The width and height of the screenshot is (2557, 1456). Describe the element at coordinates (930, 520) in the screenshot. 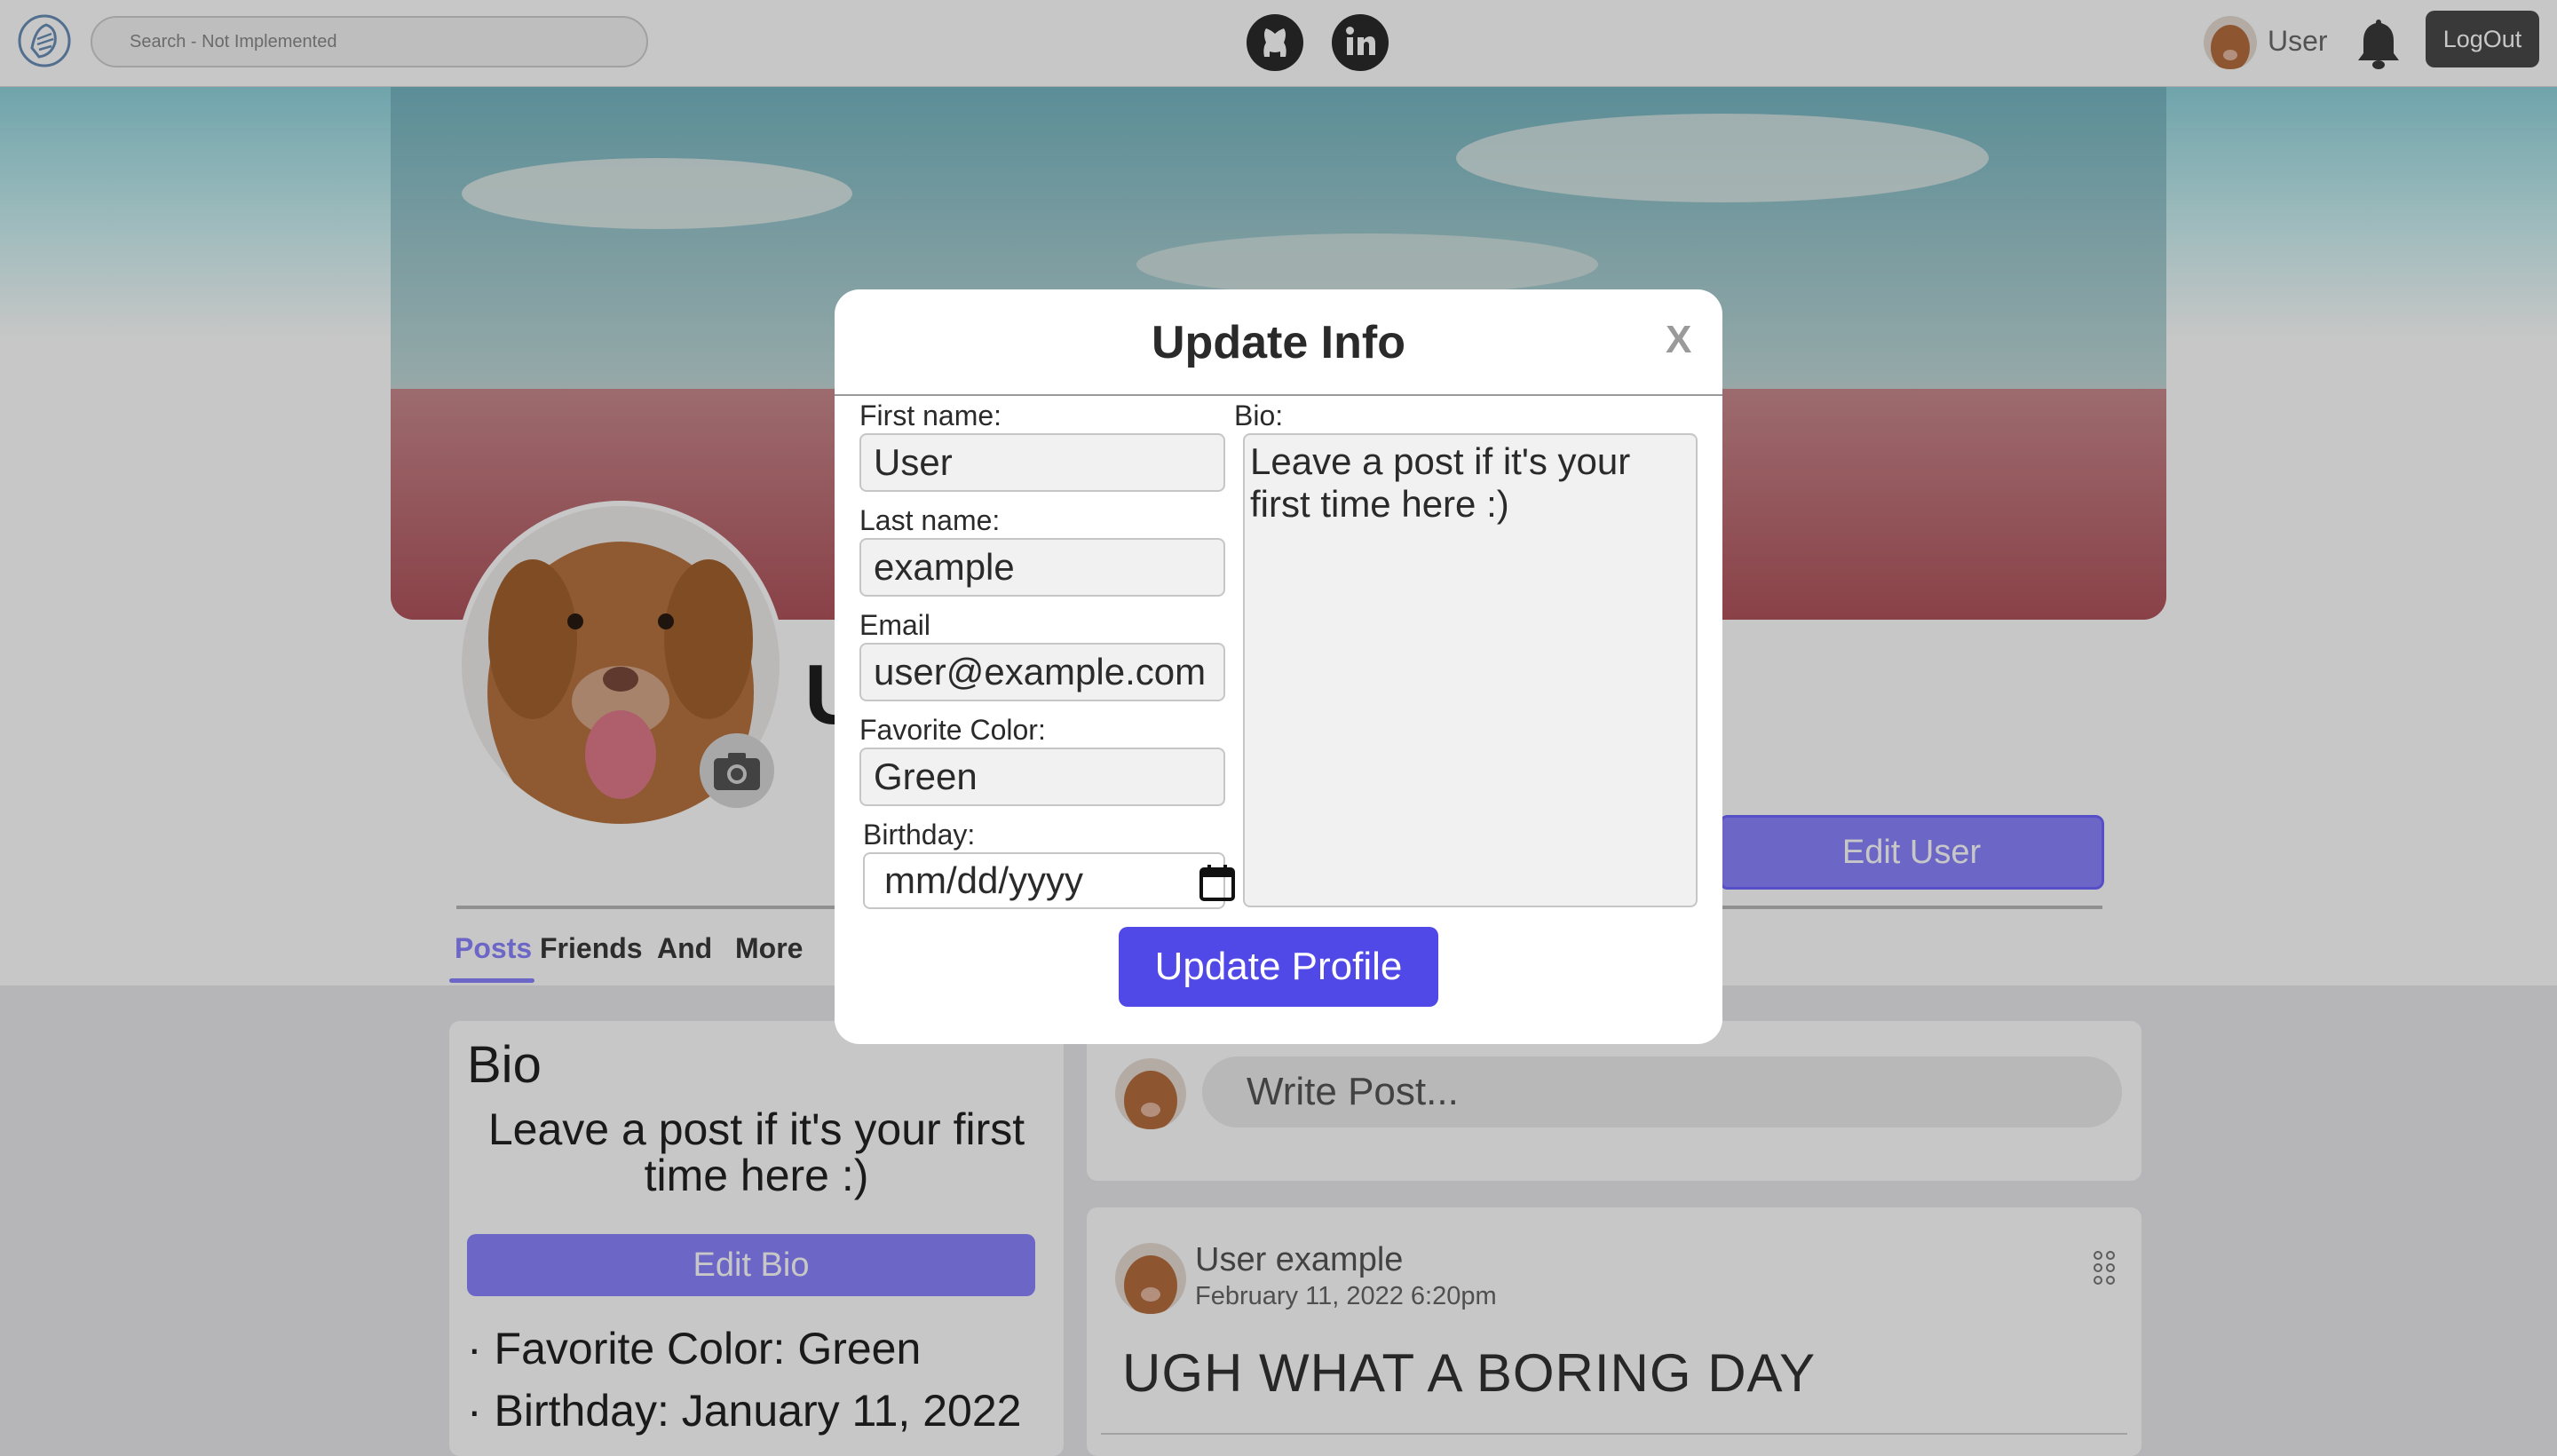

I see `last-name-label: Last name:` at that location.